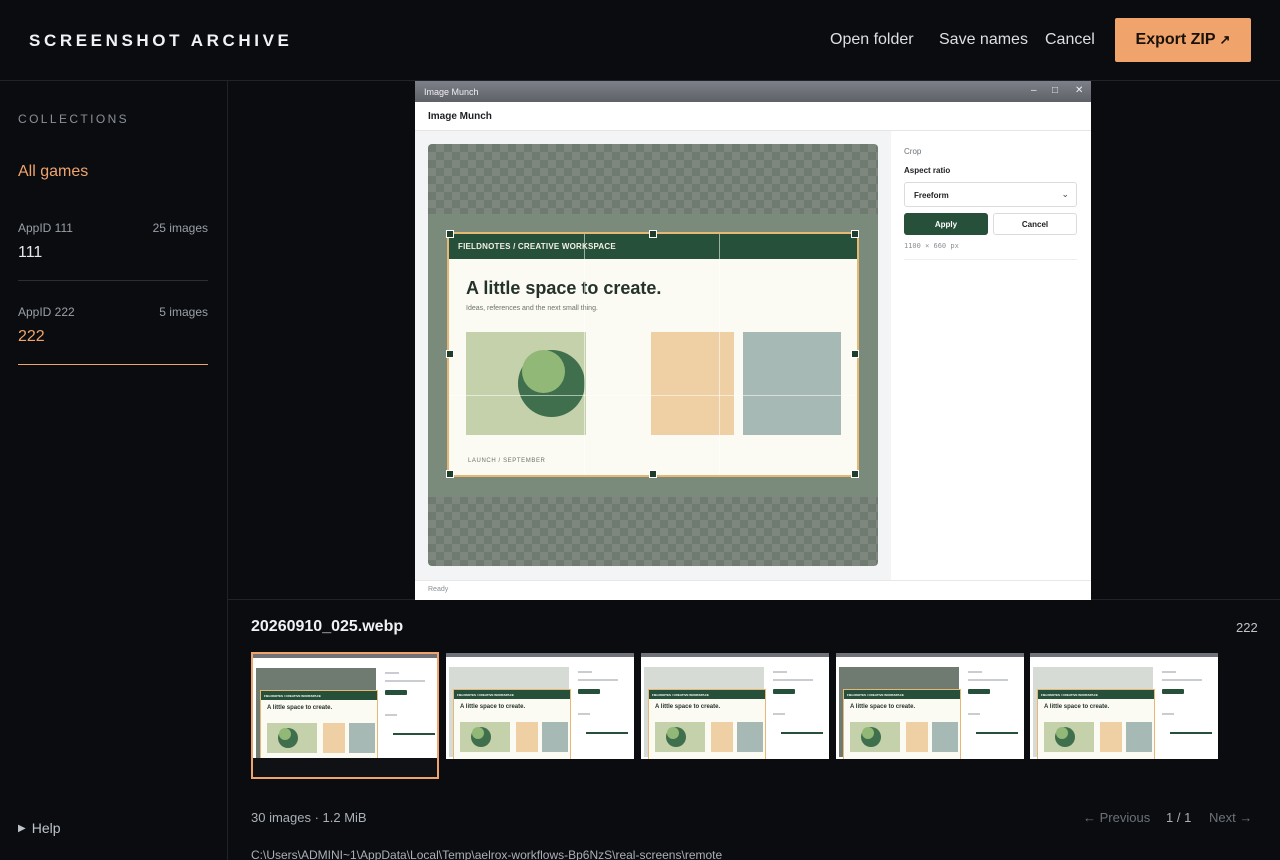 The width and height of the screenshot is (1280, 860). Describe the element at coordinates (438, 589) in the screenshot. I see `status-text: Ready` at that location.